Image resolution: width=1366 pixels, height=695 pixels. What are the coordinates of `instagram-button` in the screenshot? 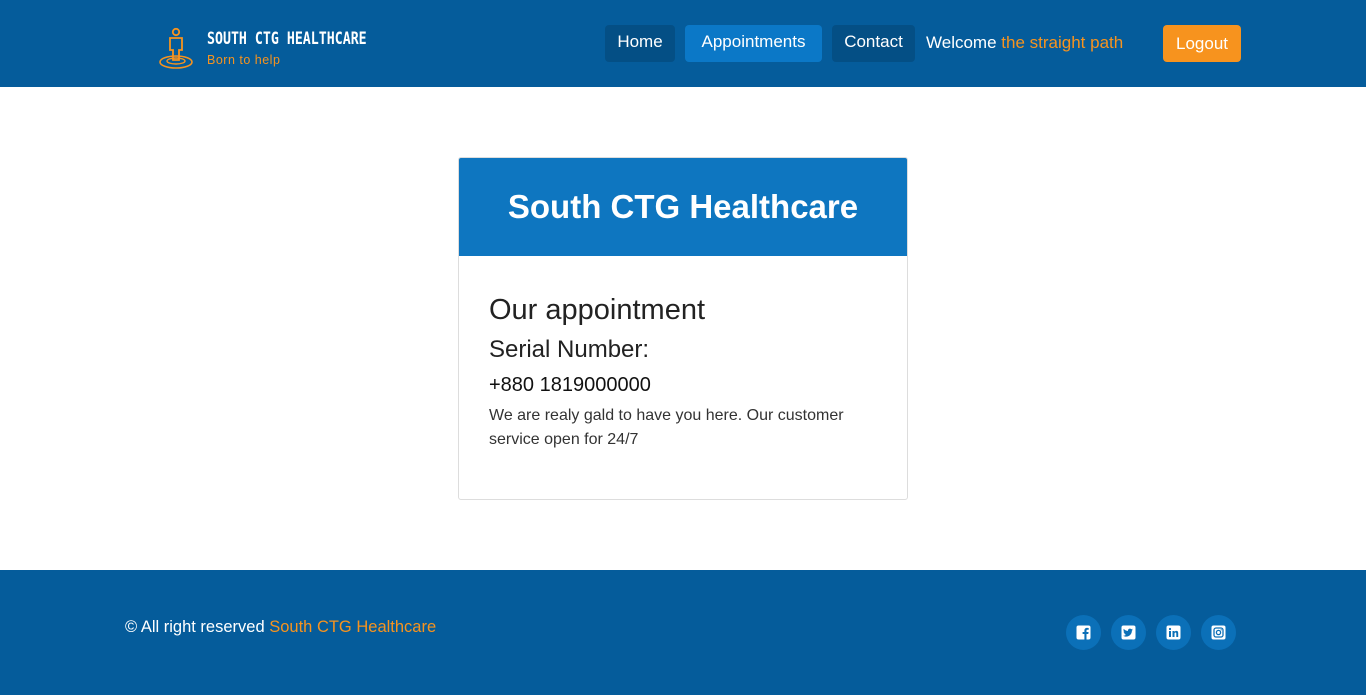 It's located at (1218, 632).